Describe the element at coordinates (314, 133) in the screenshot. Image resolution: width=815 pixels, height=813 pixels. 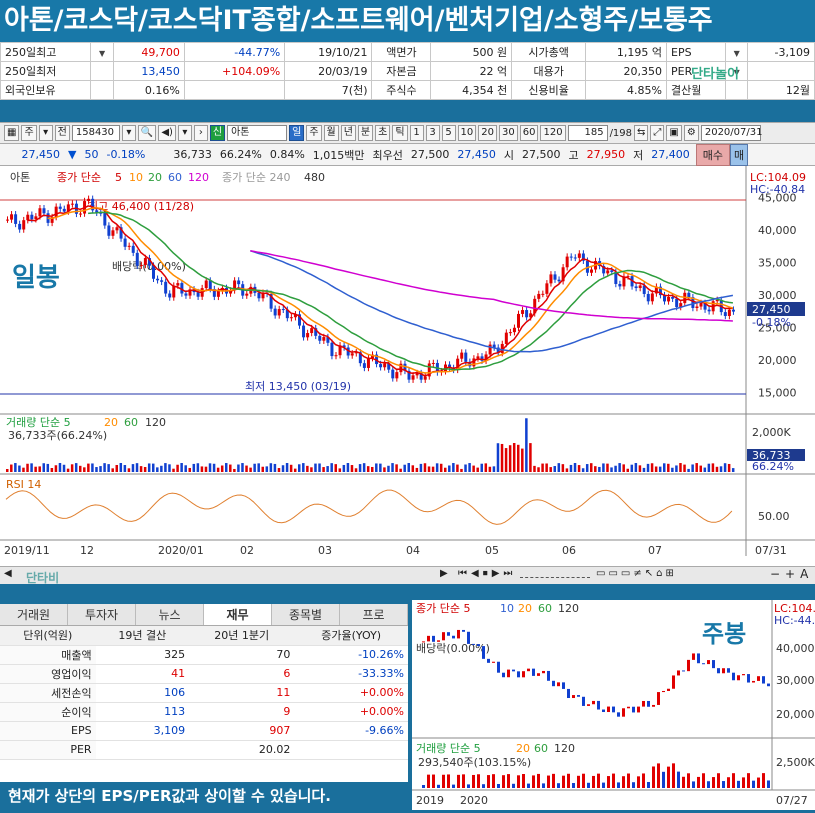
I see `period-week: 주` at that location.